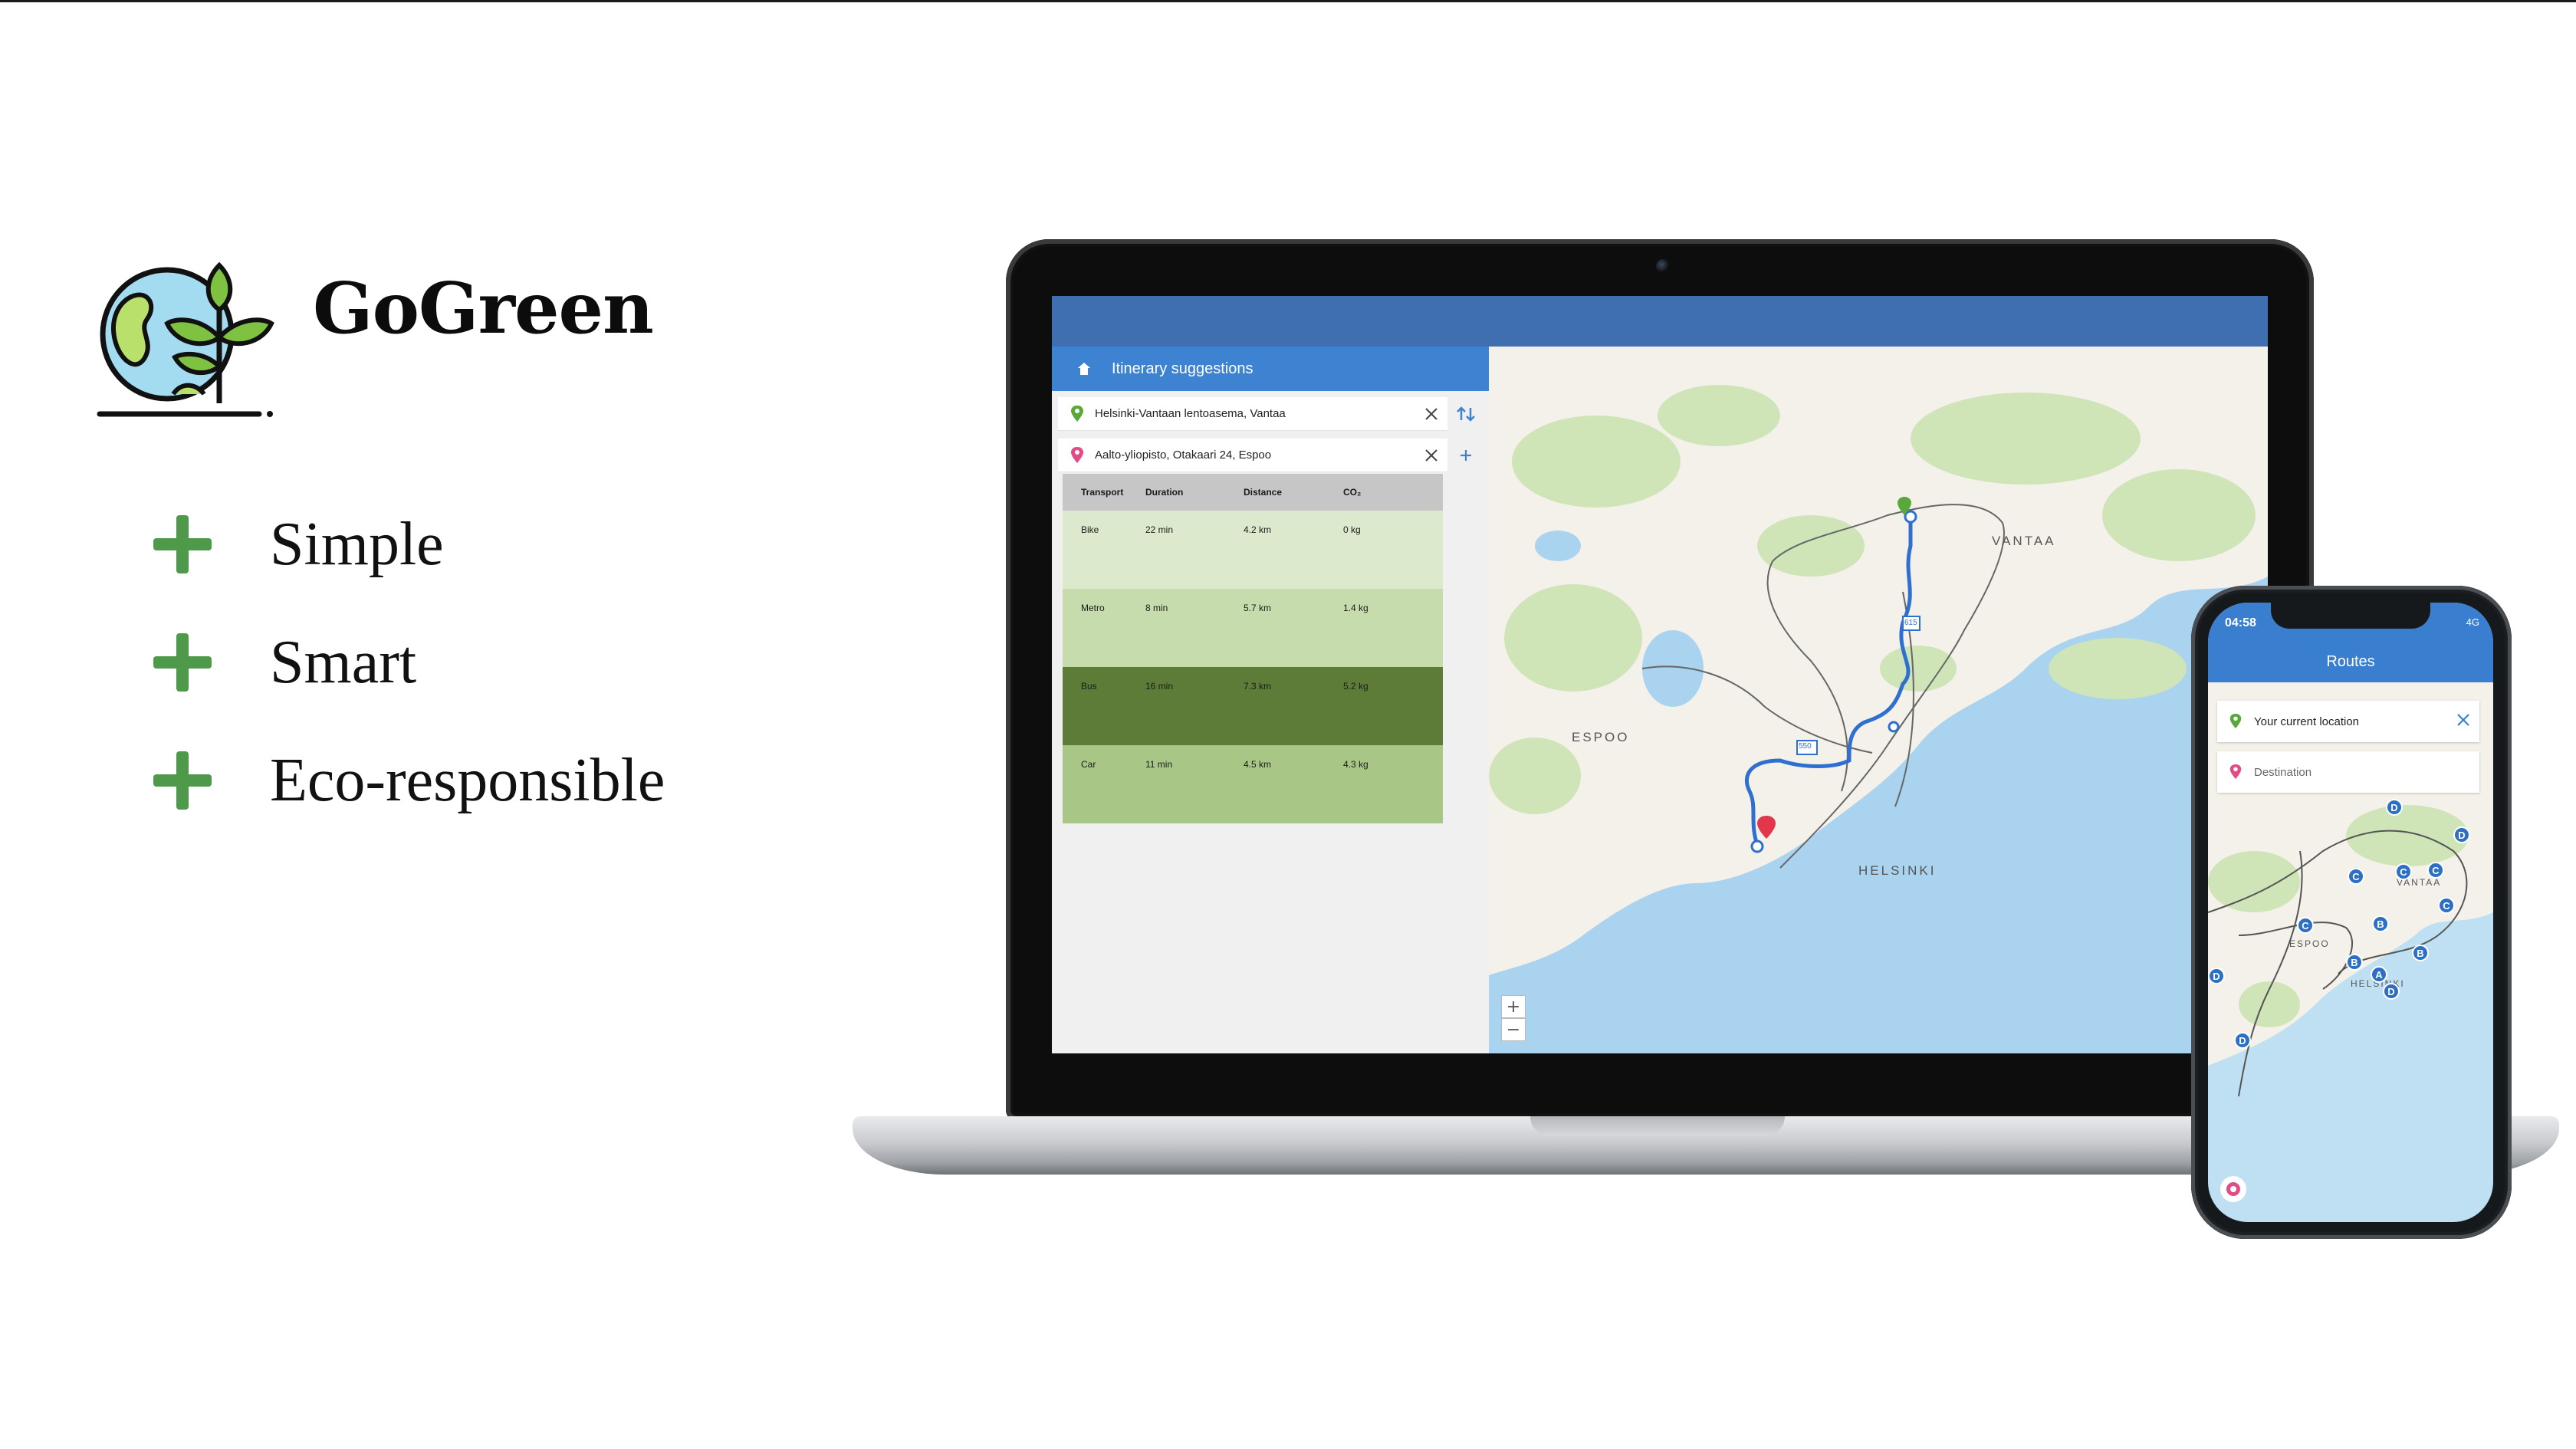  I want to click on co2-cell: 4.3 kg, so click(1355, 764).